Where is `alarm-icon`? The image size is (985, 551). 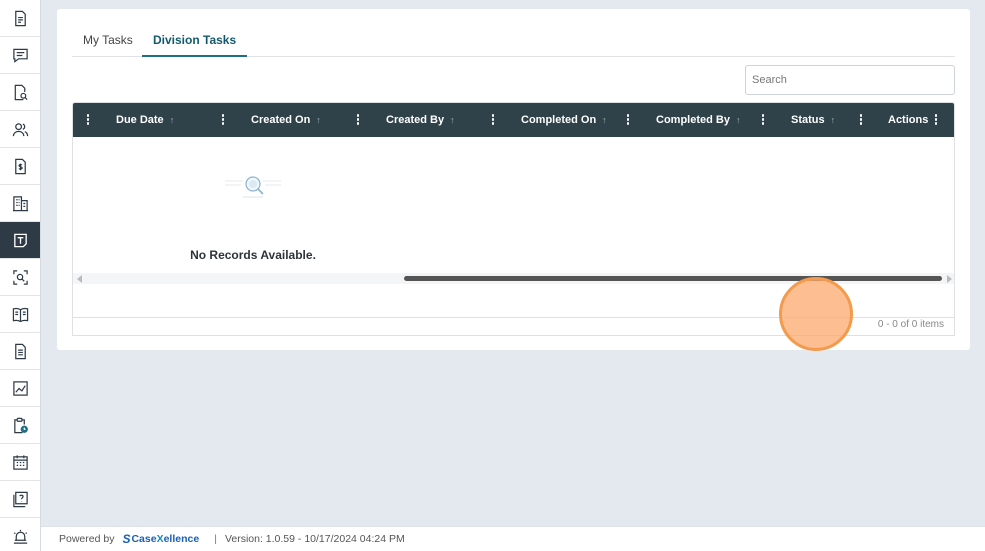 alarm-icon is located at coordinates (20, 536).